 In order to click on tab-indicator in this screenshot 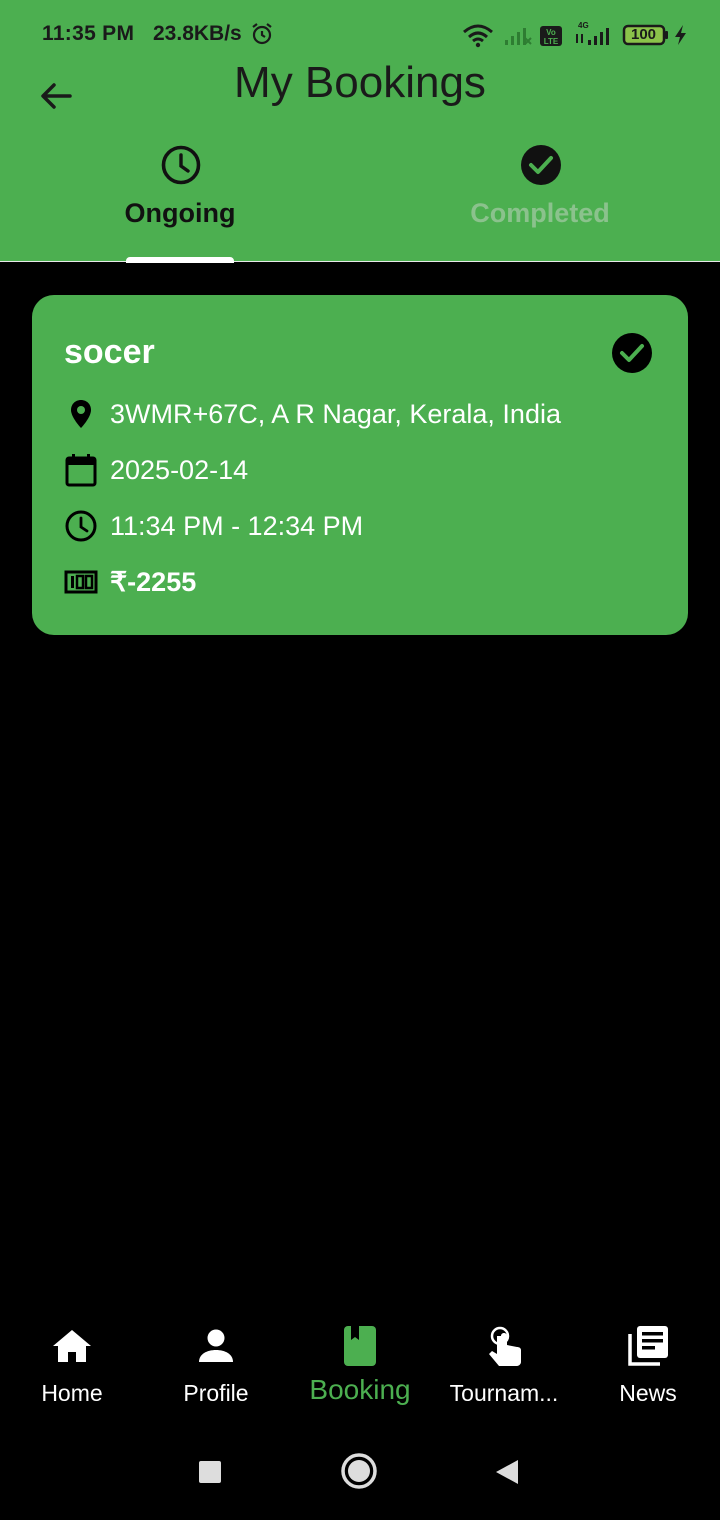, I will do `click(180, 260)`.